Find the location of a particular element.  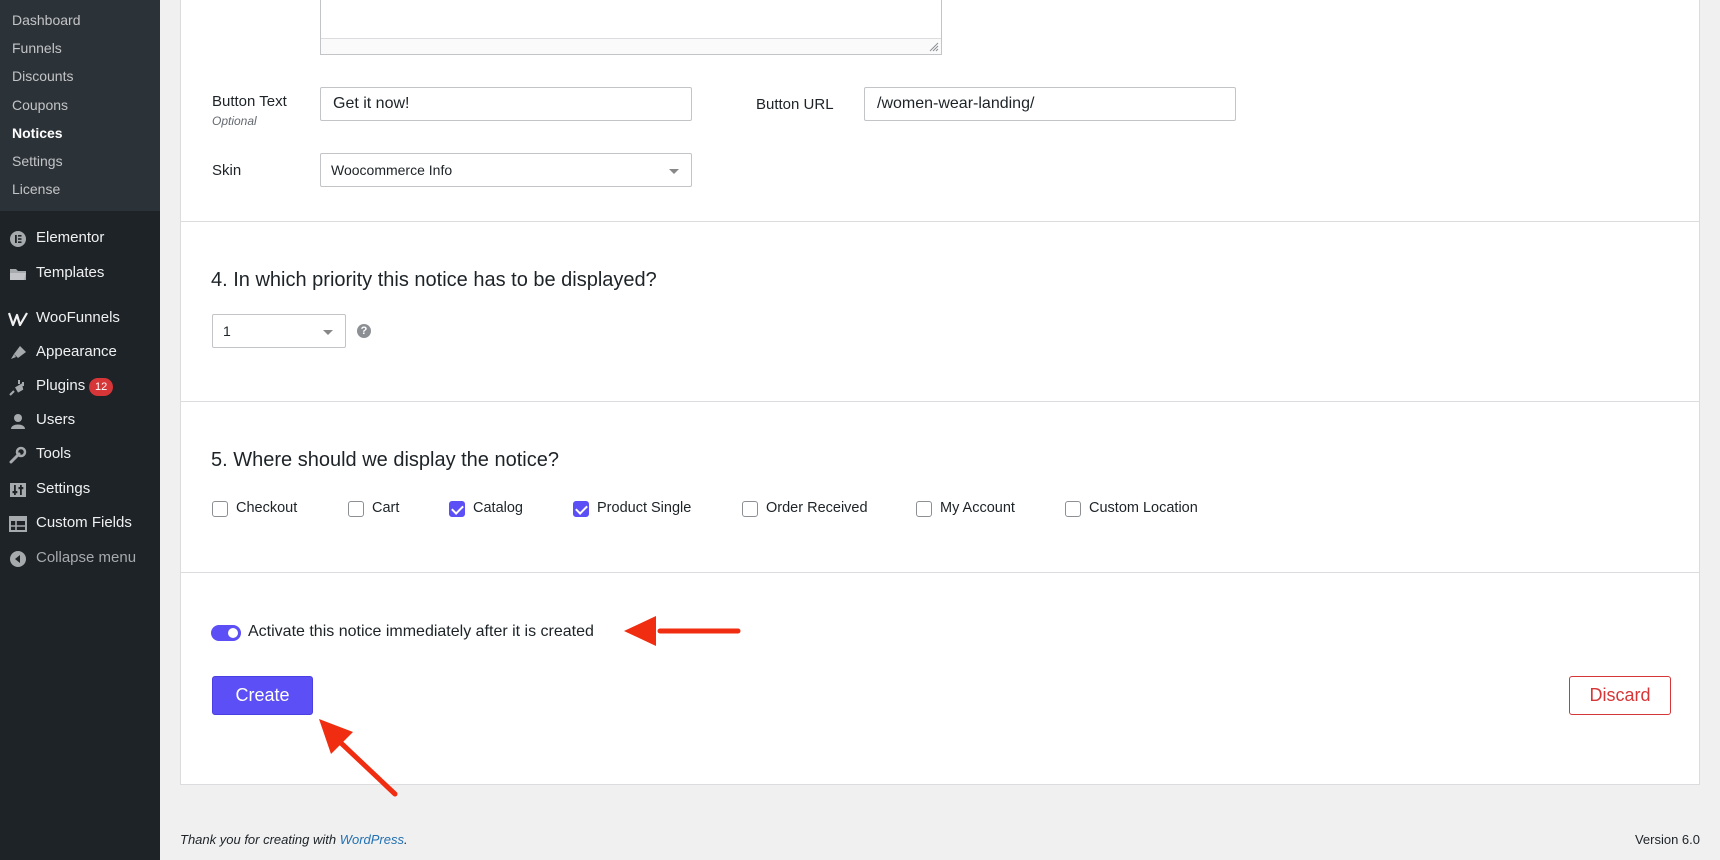

submenu-item-notices: Notices is located at coordinates (37, 133).